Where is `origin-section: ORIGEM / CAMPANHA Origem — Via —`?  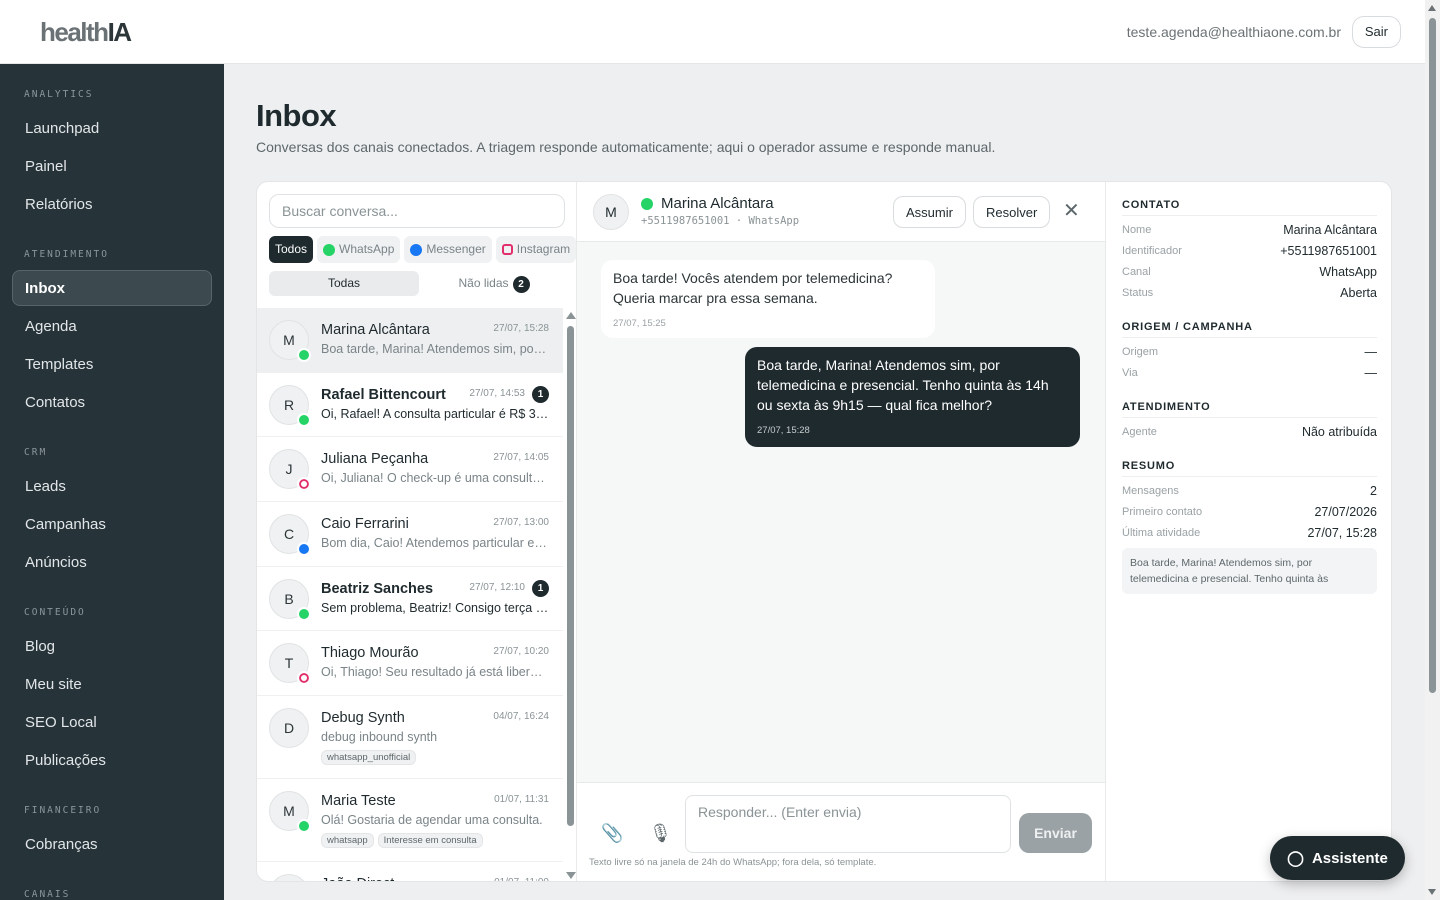 origin-section: ORIGEM / CAMPANHA Origem — Via — is located at coordinates (1249, 350).